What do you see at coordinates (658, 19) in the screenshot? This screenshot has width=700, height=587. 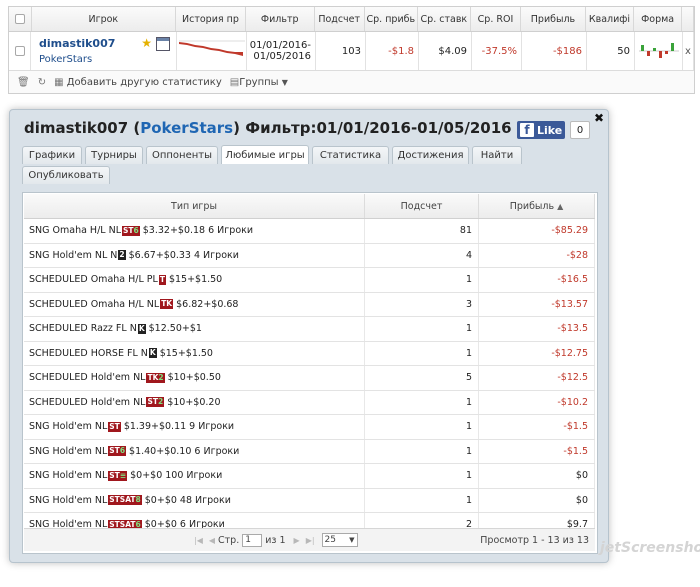 I see `col-form: Форма` at bounding box center [658, 19].